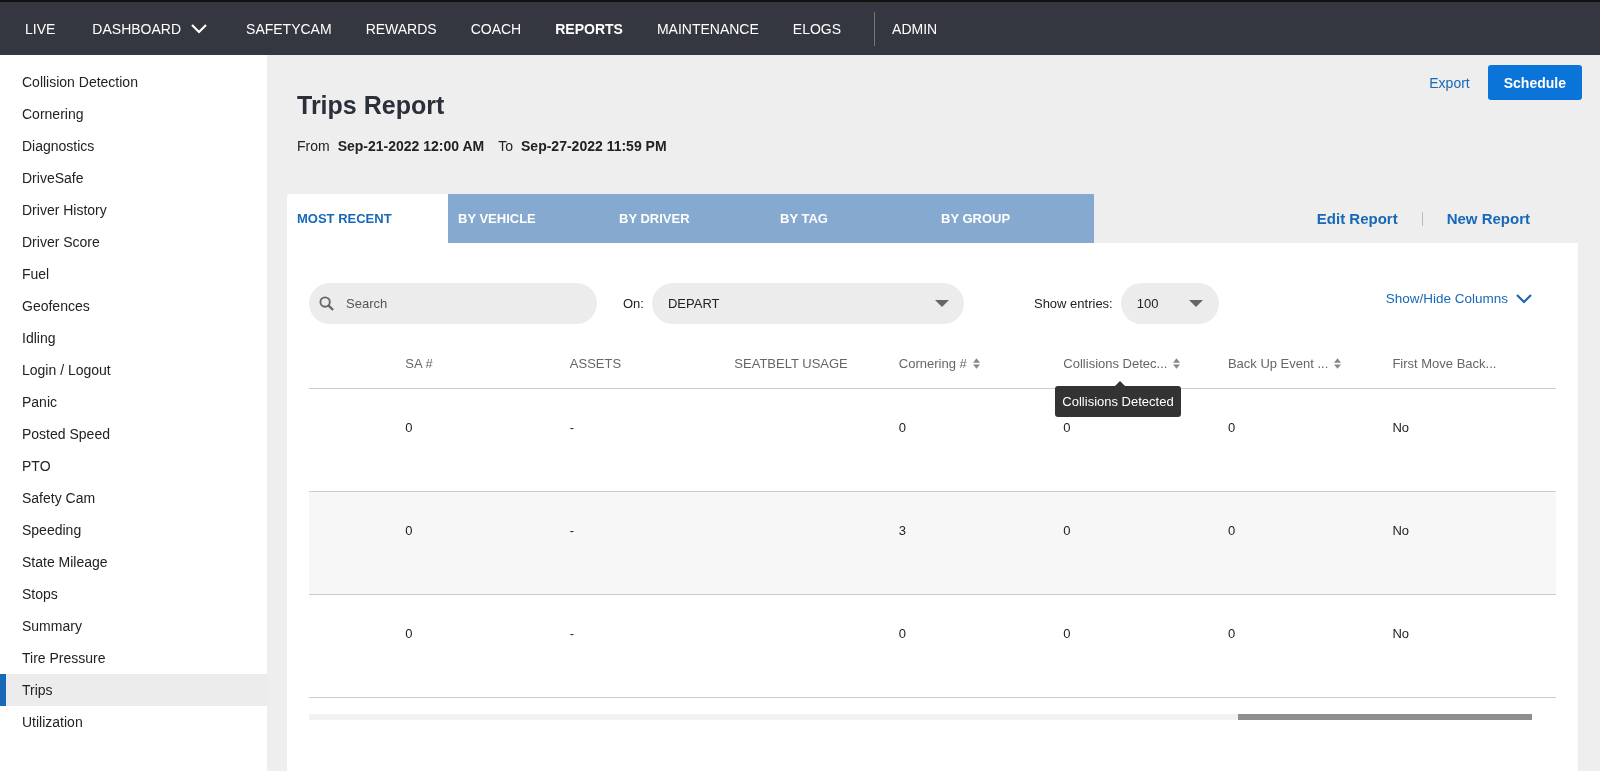 Image resolution: width=1600 pixels, height=771 pixels. I want to click on to-label: To, so click(506, 146).